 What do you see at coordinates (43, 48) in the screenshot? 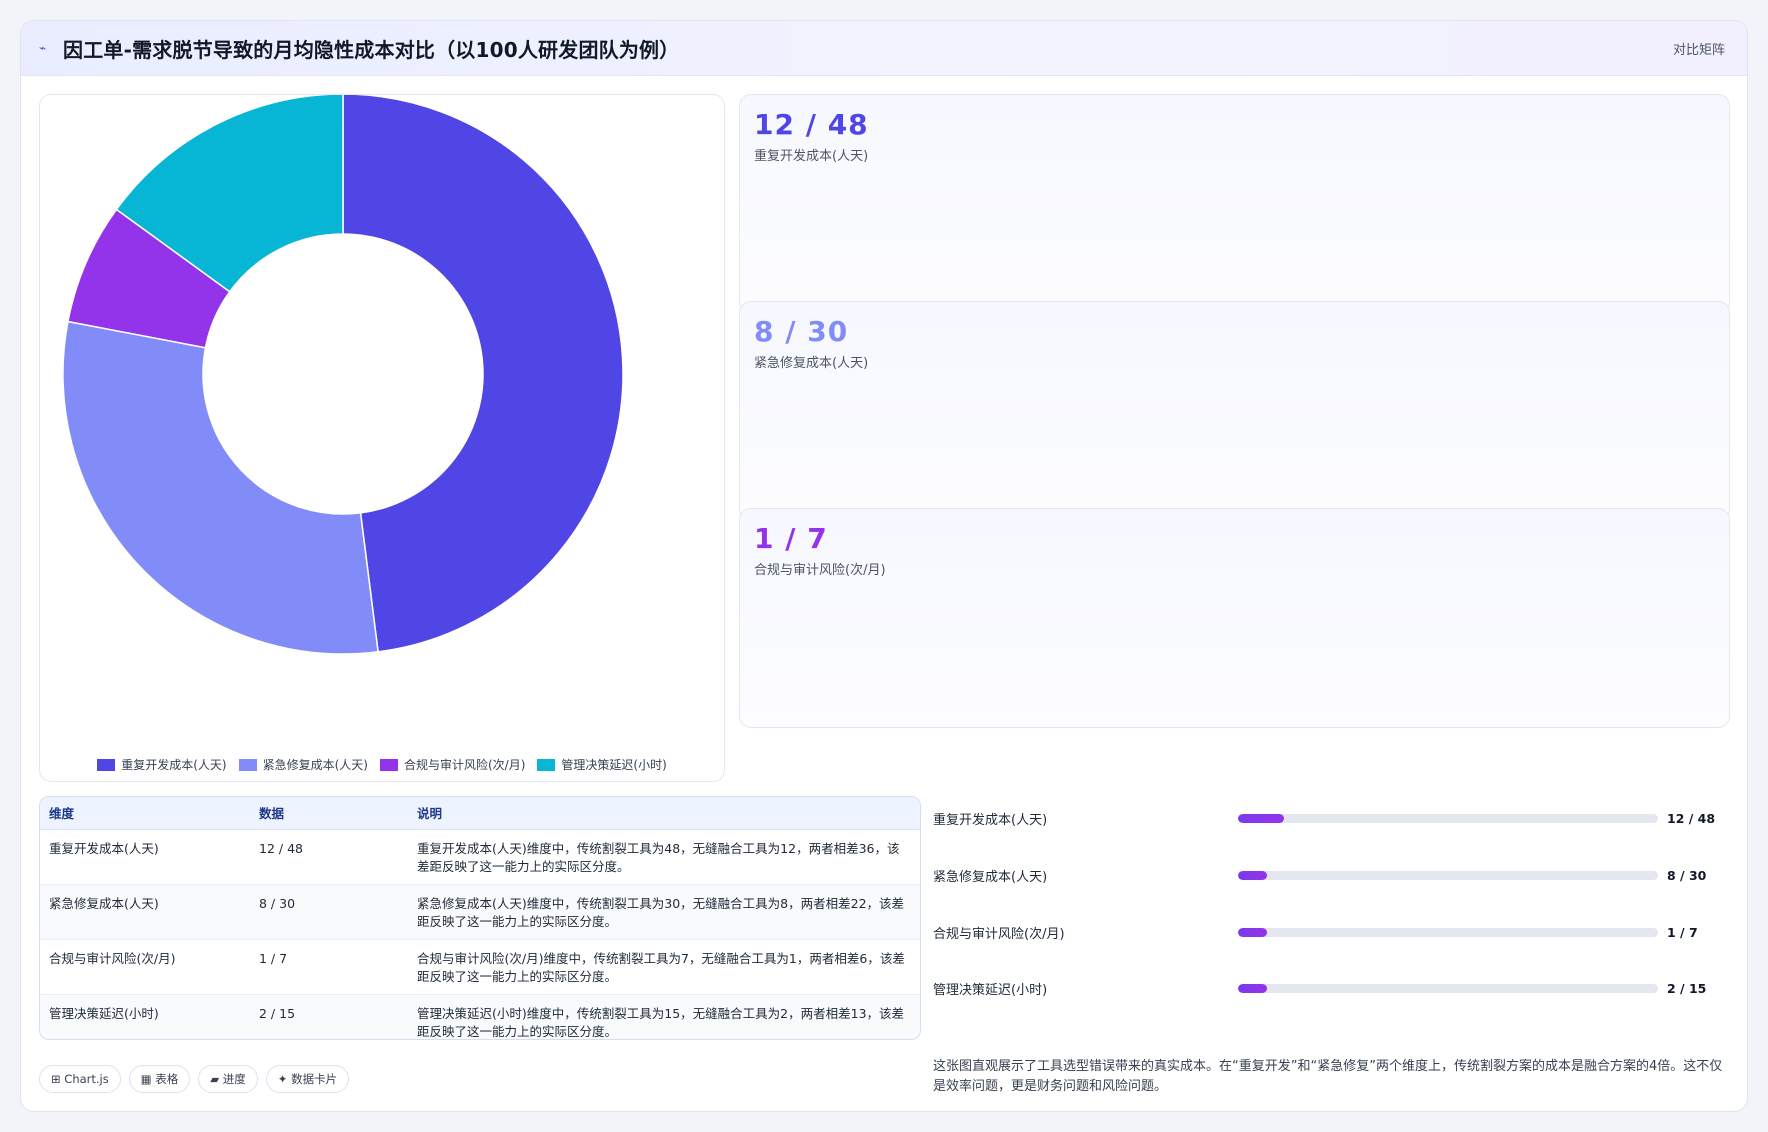
I see `spark-icon: ⌁` at bounding box center [43, 48].